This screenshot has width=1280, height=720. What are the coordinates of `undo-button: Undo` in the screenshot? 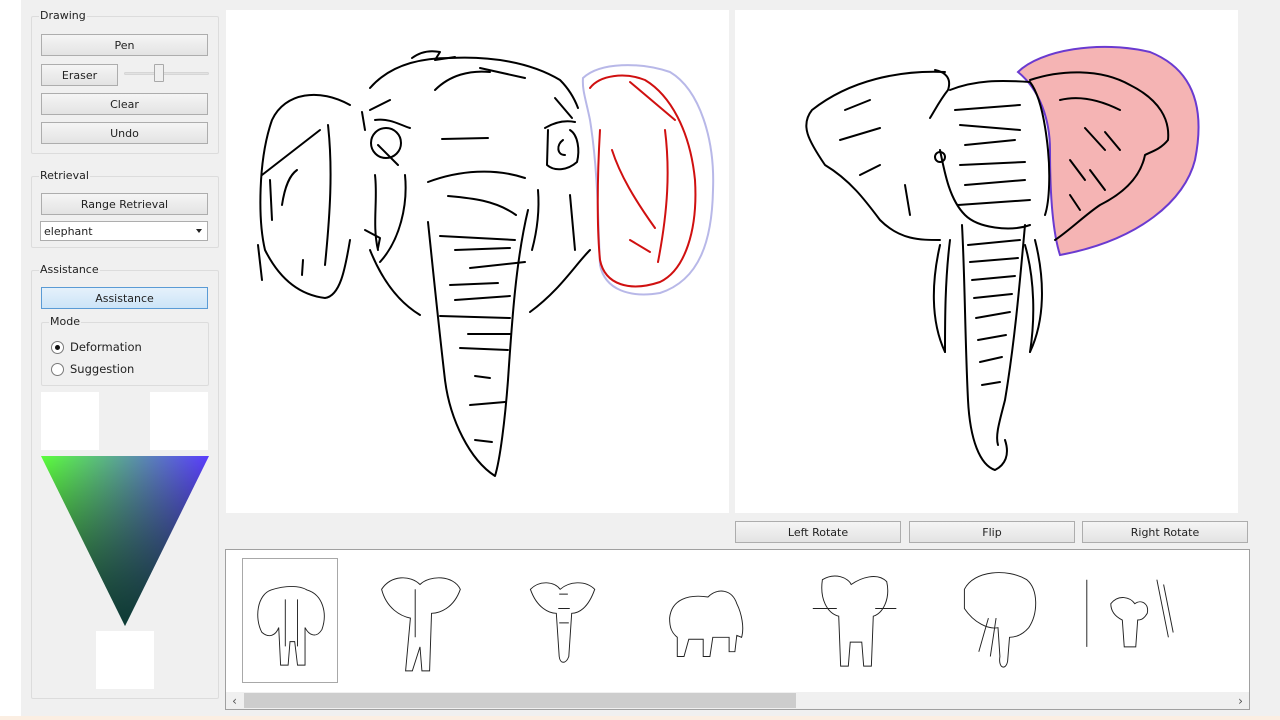 It's located at (124, 133).